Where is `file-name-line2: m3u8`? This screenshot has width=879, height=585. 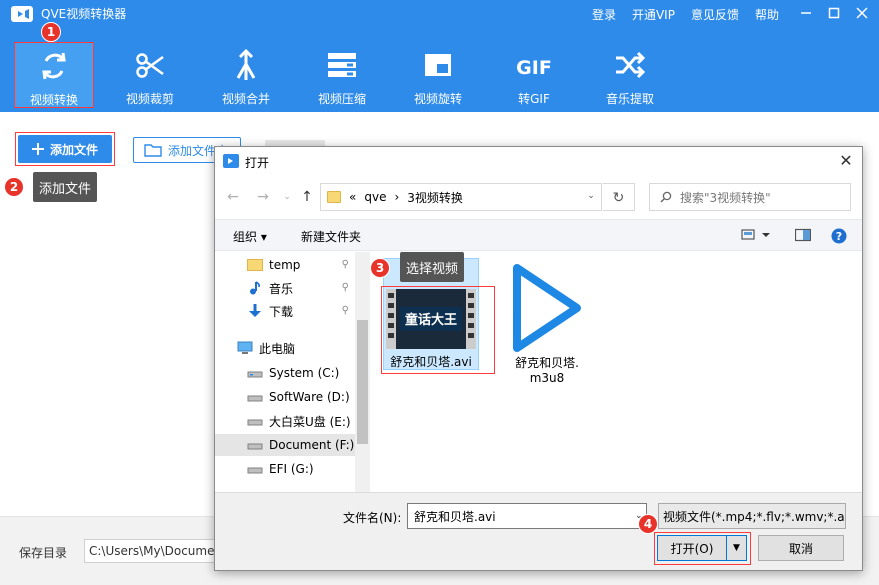 file-name-line2: m3u8 is located at coordinates (547, 378).